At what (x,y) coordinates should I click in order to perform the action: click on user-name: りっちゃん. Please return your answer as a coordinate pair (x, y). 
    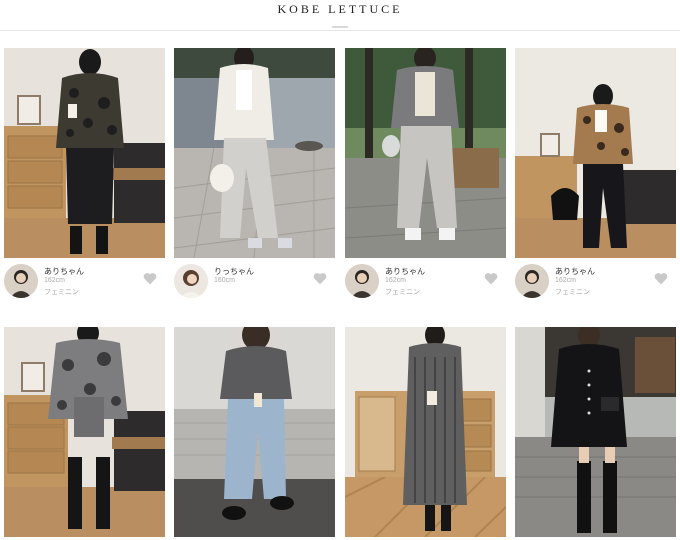
    Looking at the image, I should click on (234, 271).